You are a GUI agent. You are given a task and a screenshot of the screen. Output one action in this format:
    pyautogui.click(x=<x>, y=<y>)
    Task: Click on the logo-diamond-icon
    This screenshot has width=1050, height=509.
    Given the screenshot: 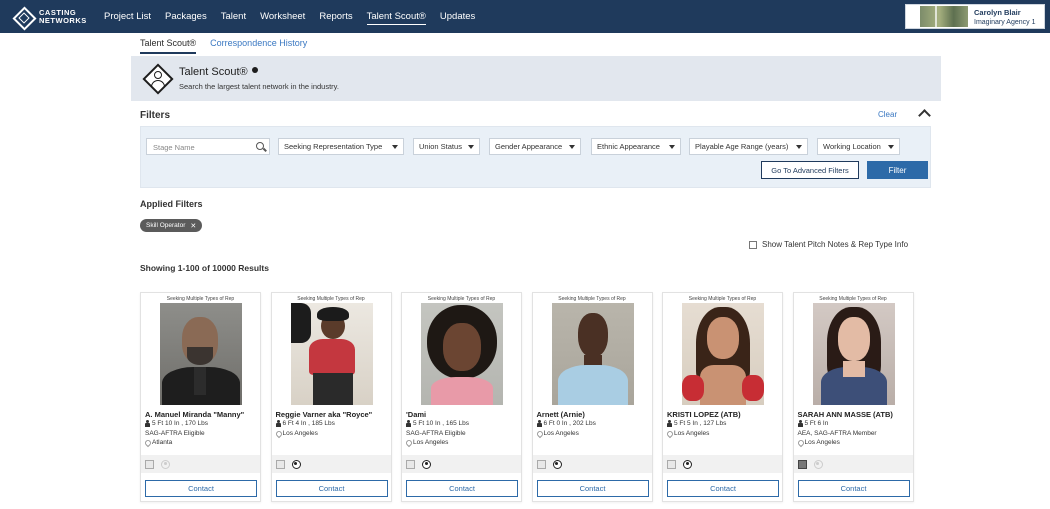 What is the action you would take?
    pyautogui.click(x=23, y=17)
    